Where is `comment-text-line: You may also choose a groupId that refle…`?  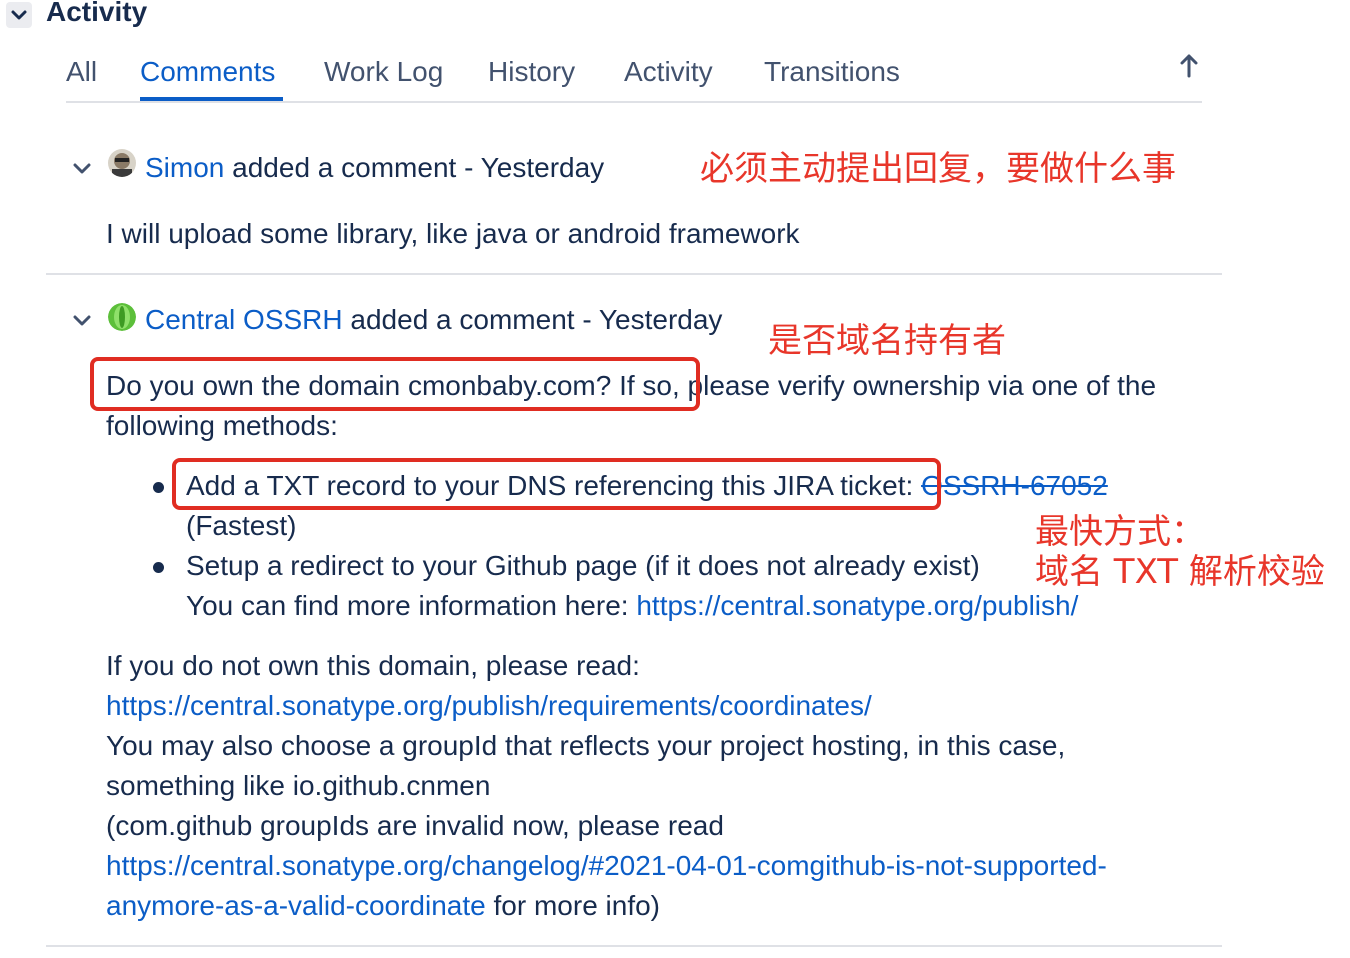 comment-text-line: You may also choose a groupId that refle… is located at coordinates (586, 745).